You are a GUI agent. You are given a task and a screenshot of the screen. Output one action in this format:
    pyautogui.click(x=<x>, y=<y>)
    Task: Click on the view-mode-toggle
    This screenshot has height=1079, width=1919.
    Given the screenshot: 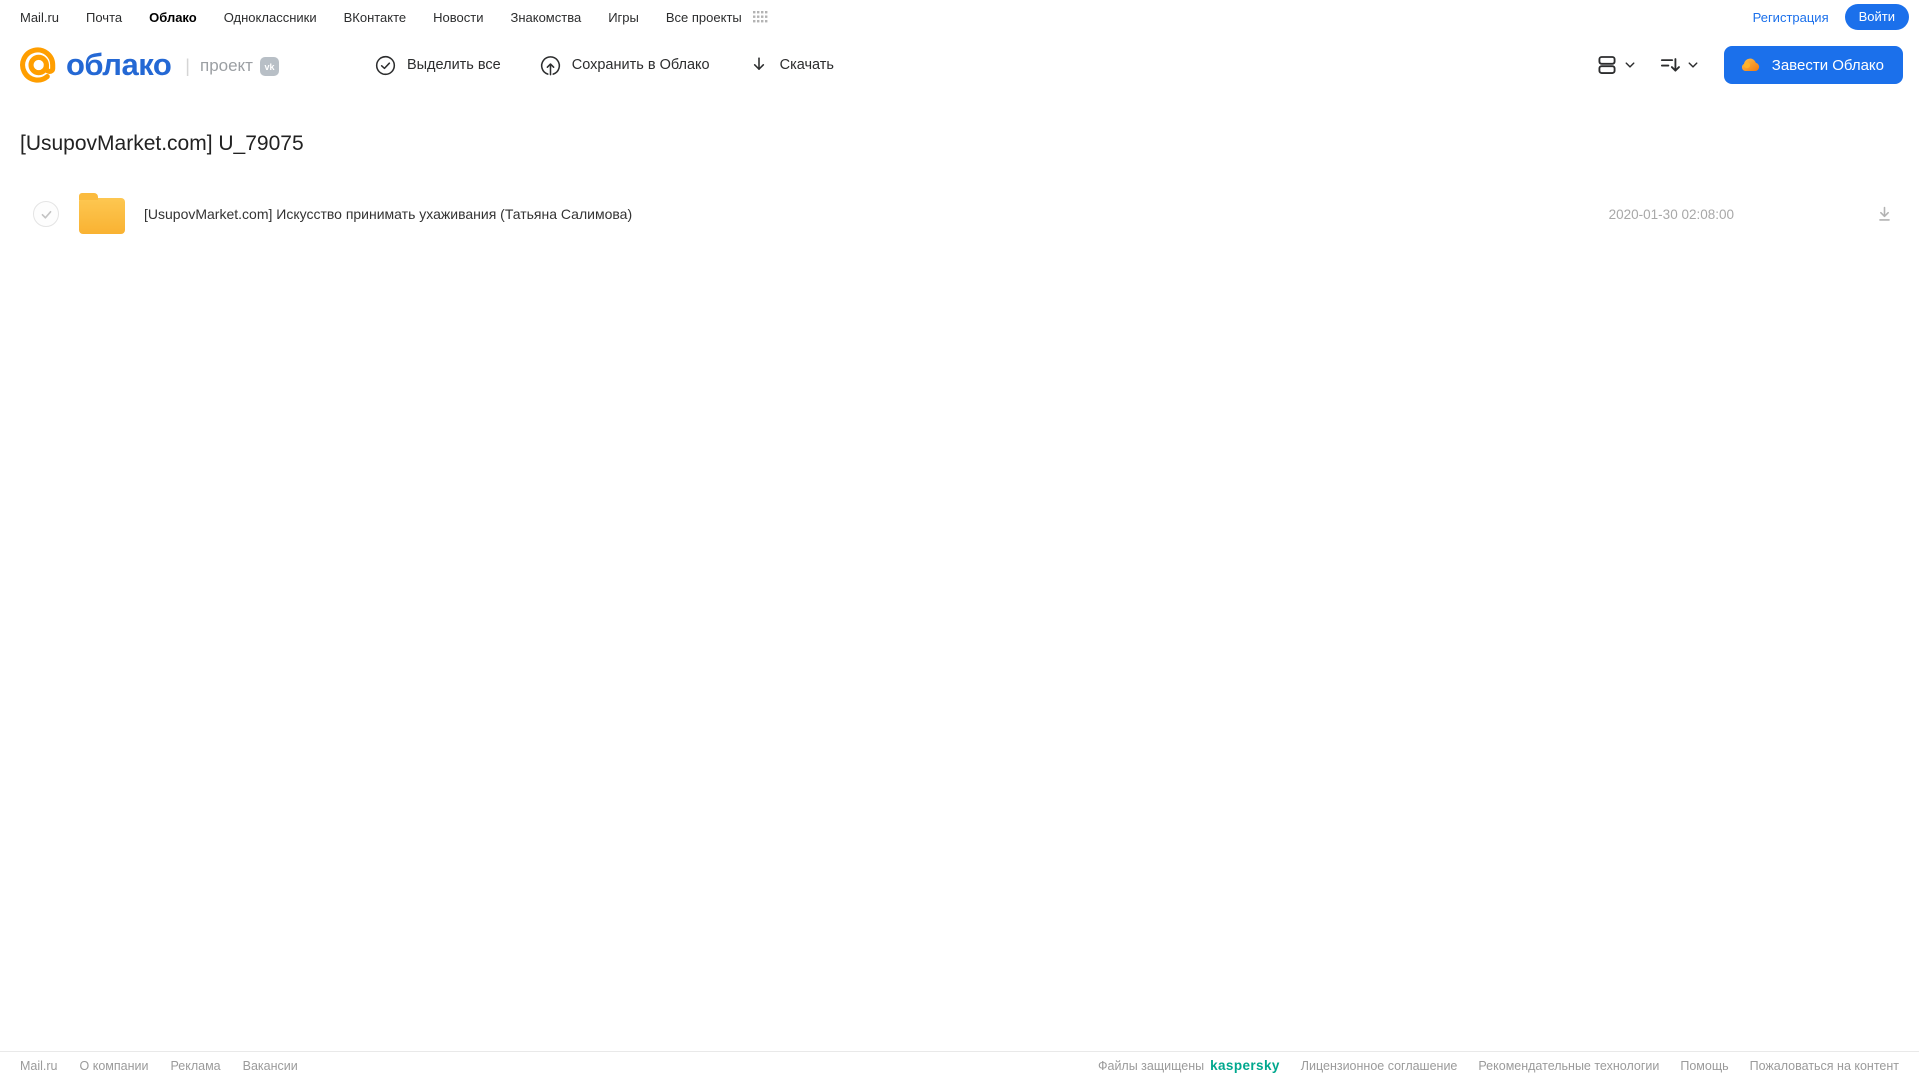 What is the action you would take?
    pyautogui.click(x=1616, y=65)
    